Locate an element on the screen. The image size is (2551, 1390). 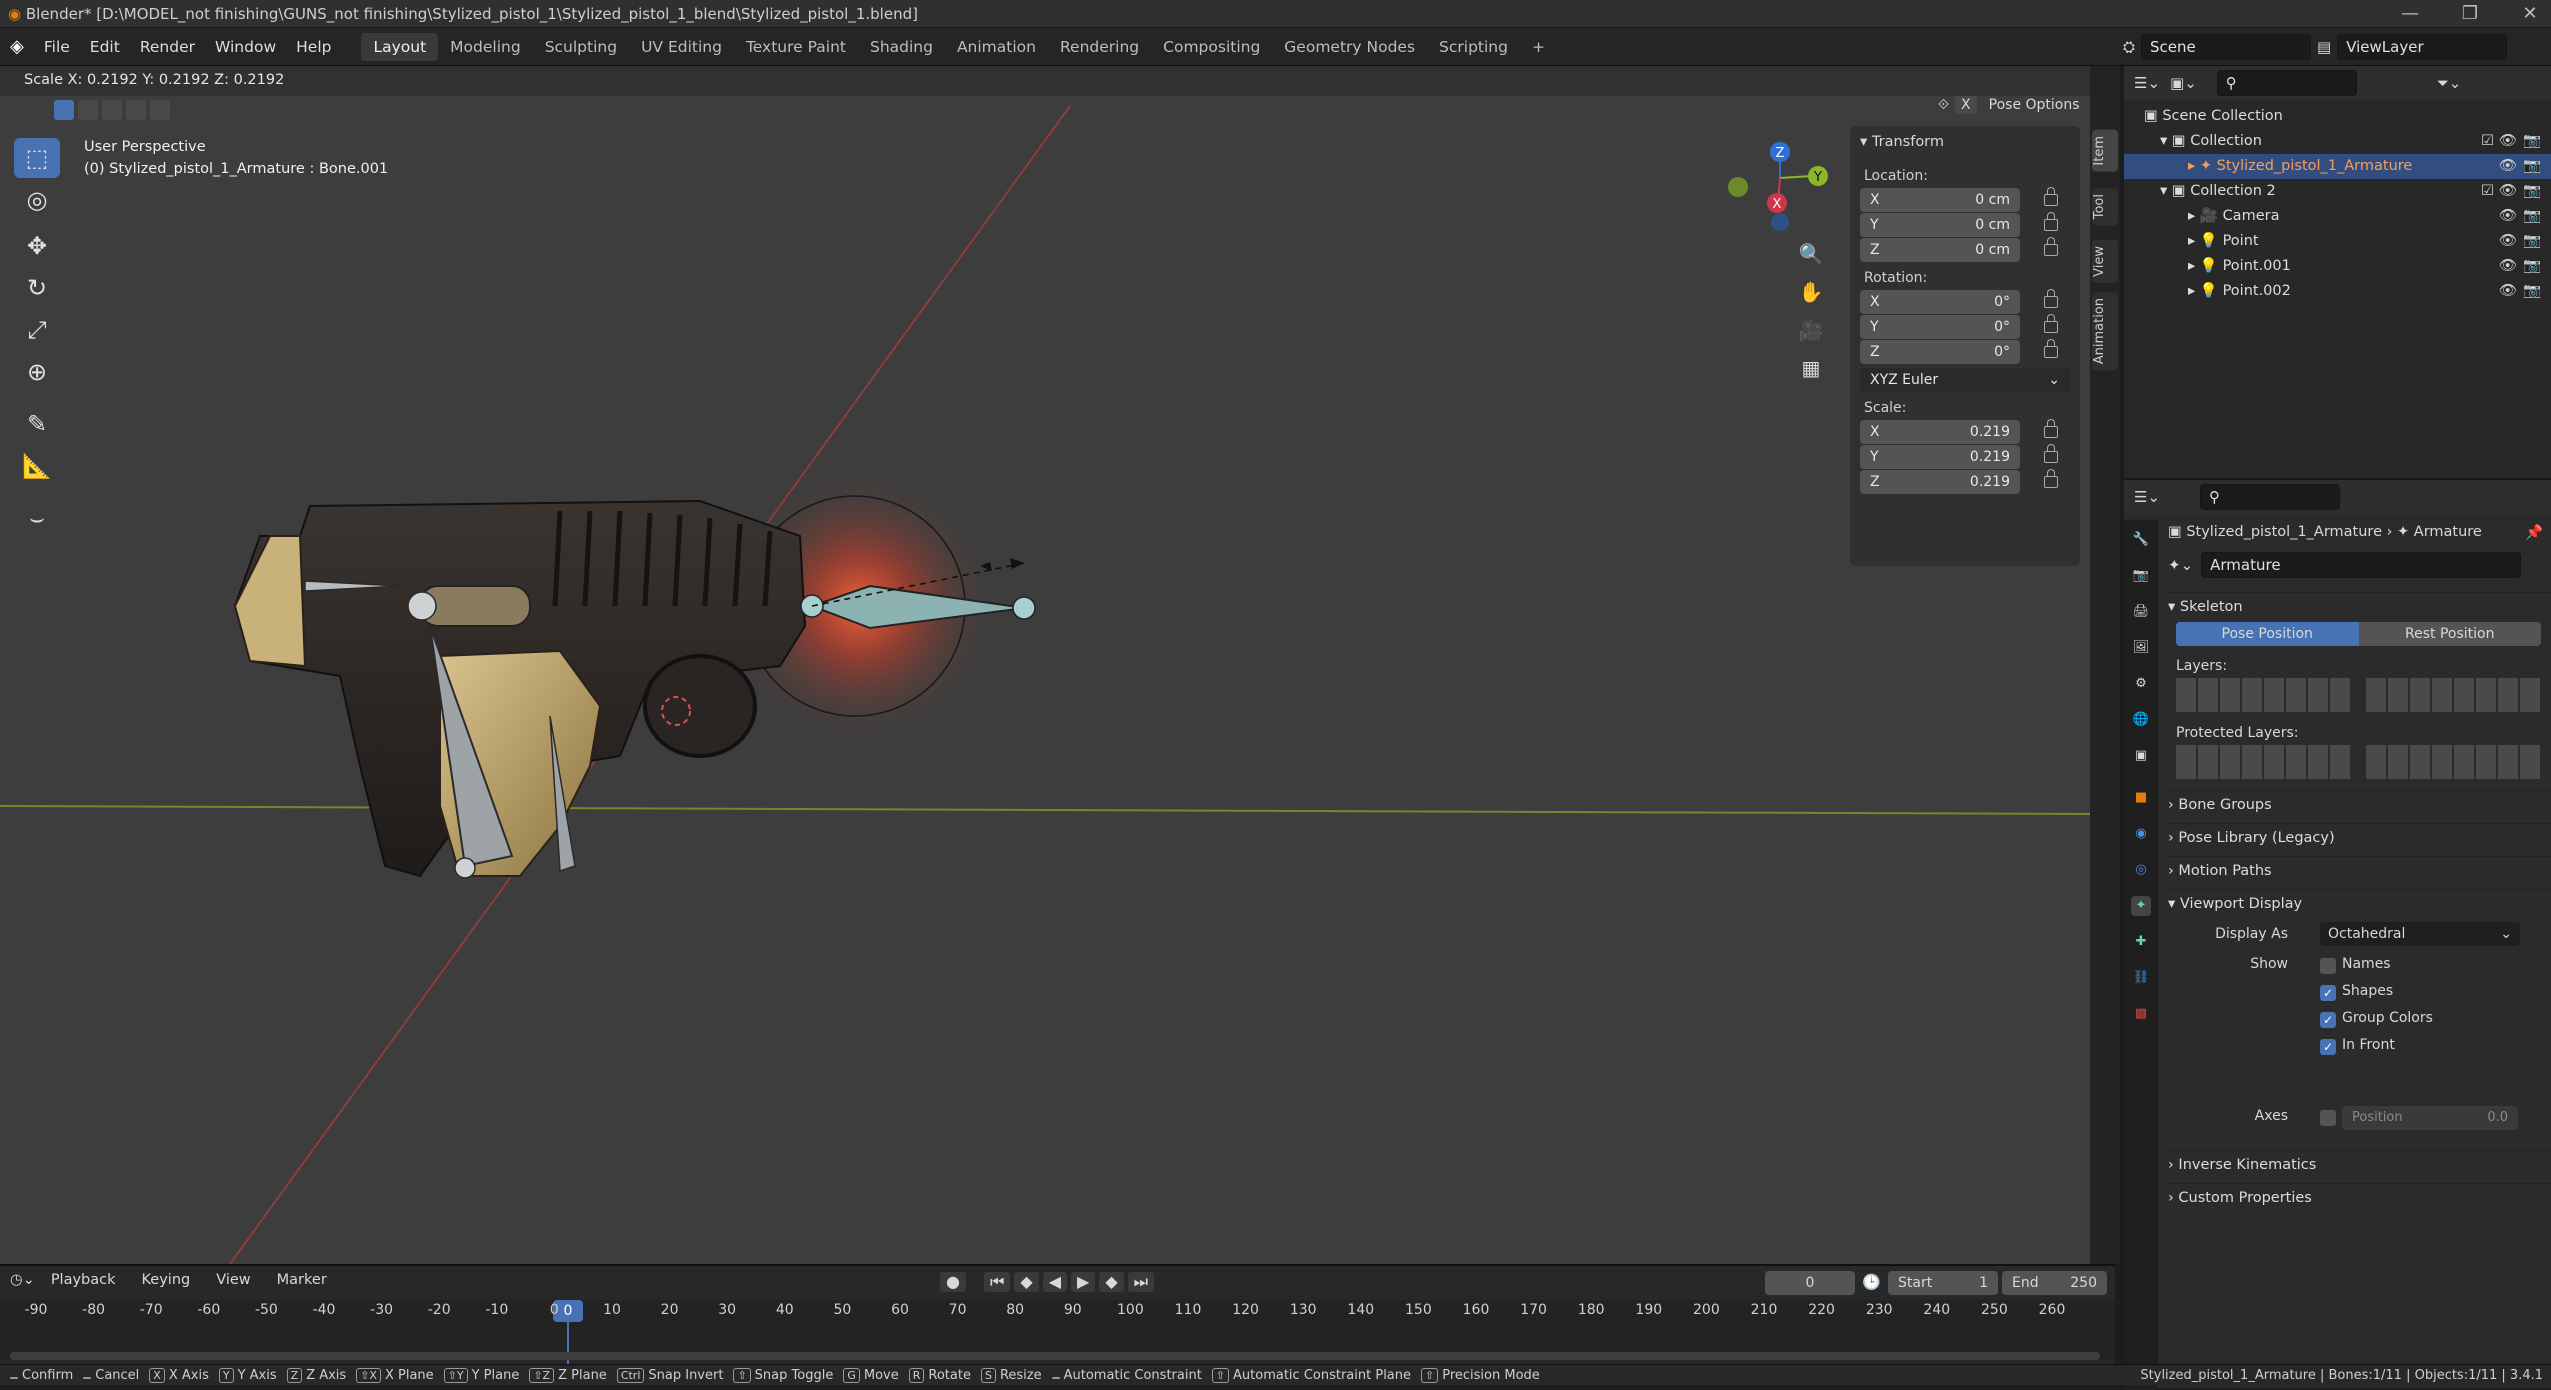
menu-file: File is located at coordinates (57, 47).